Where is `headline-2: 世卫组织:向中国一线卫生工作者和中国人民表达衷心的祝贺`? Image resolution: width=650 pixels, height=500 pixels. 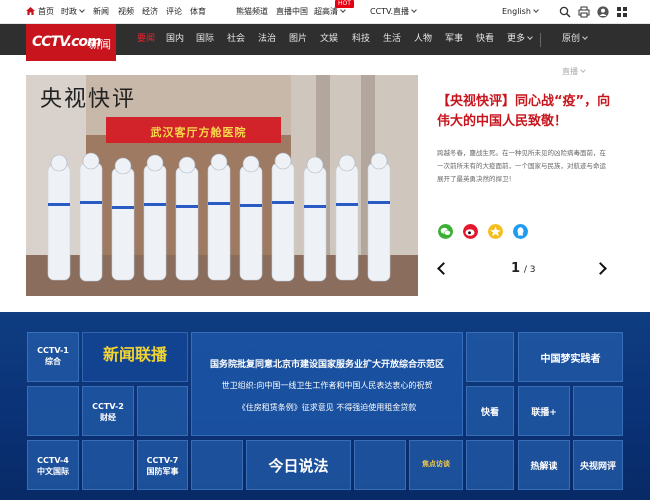
headline-2: 世卫组织:向中国一线卫生工作者和中国人民表达衷心的祝贺 is located at coordinates (327, 385).